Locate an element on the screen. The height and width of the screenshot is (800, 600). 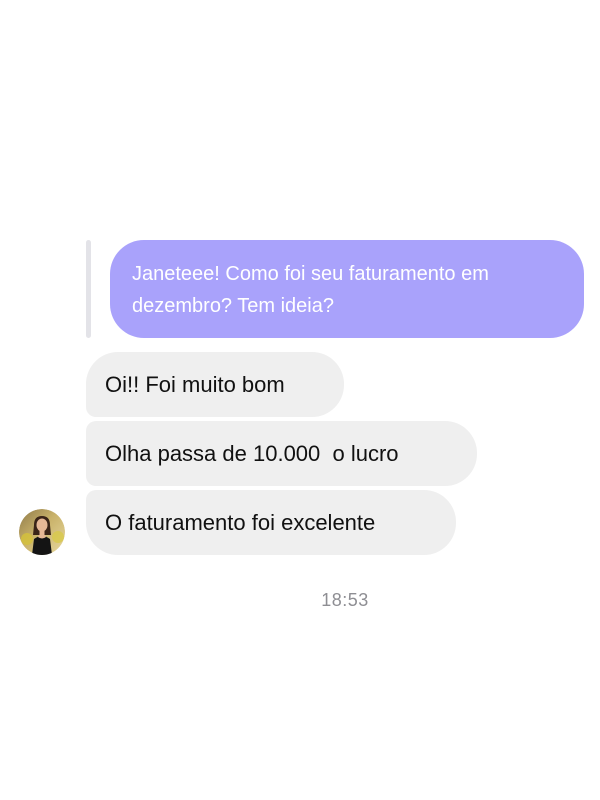
message-timestamp: 18:53 is located at coordinates (345, 600).